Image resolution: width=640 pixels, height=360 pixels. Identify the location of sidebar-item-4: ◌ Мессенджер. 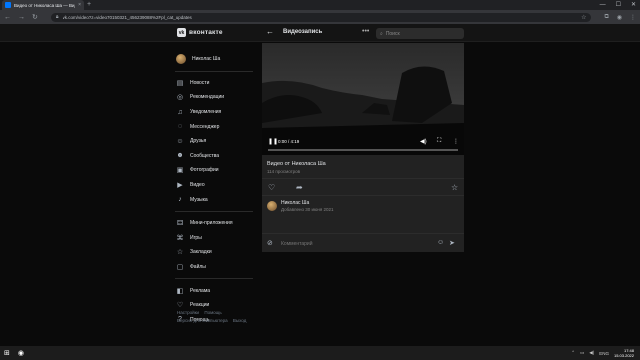
(217, 126).